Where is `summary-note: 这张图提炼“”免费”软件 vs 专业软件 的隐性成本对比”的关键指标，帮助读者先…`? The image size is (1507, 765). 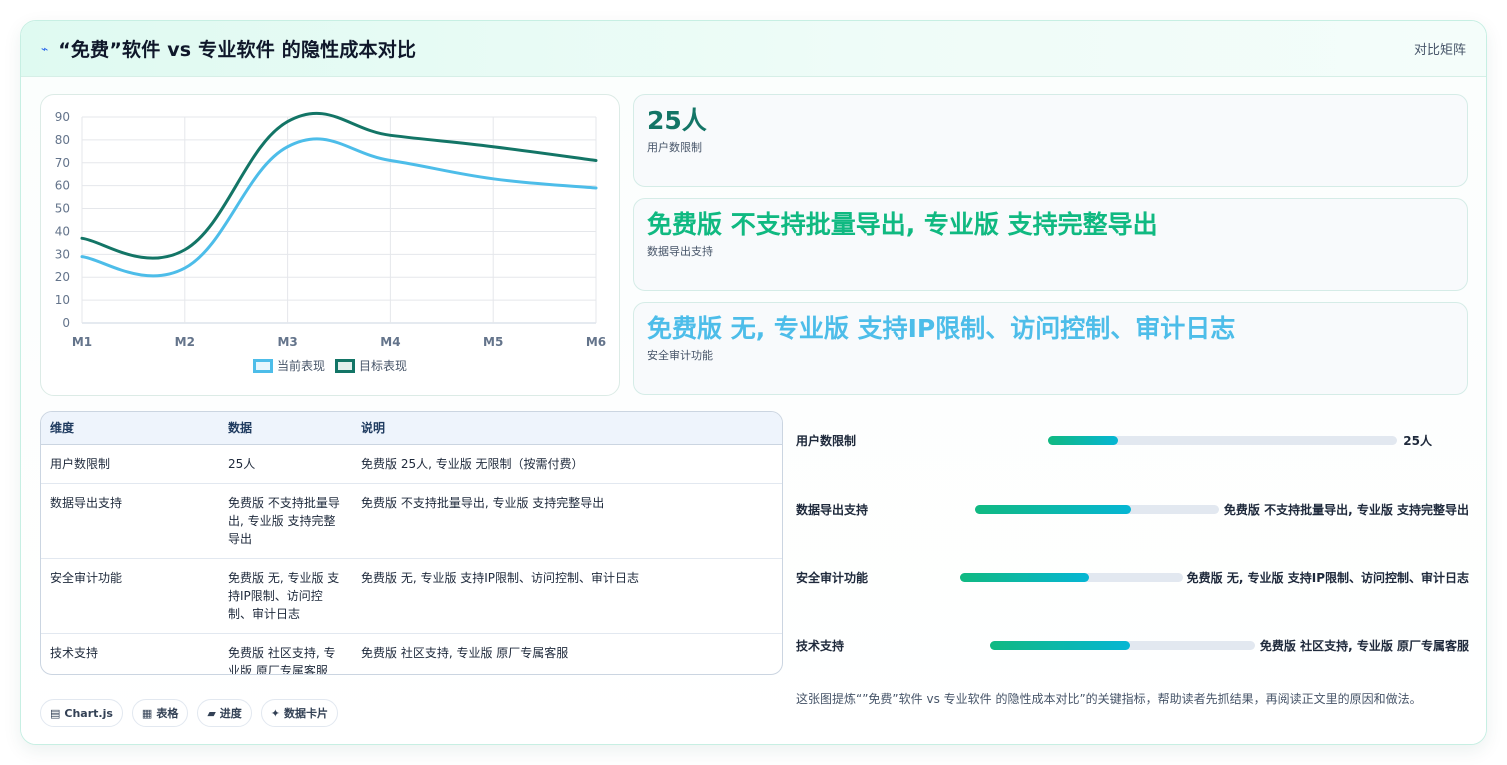 summary-note: 这张图提炼“”免费”软件 vs 专业软件 的隐性成本对比”的关键指标，帮助读者先… is located at coordinates (1109, 699).